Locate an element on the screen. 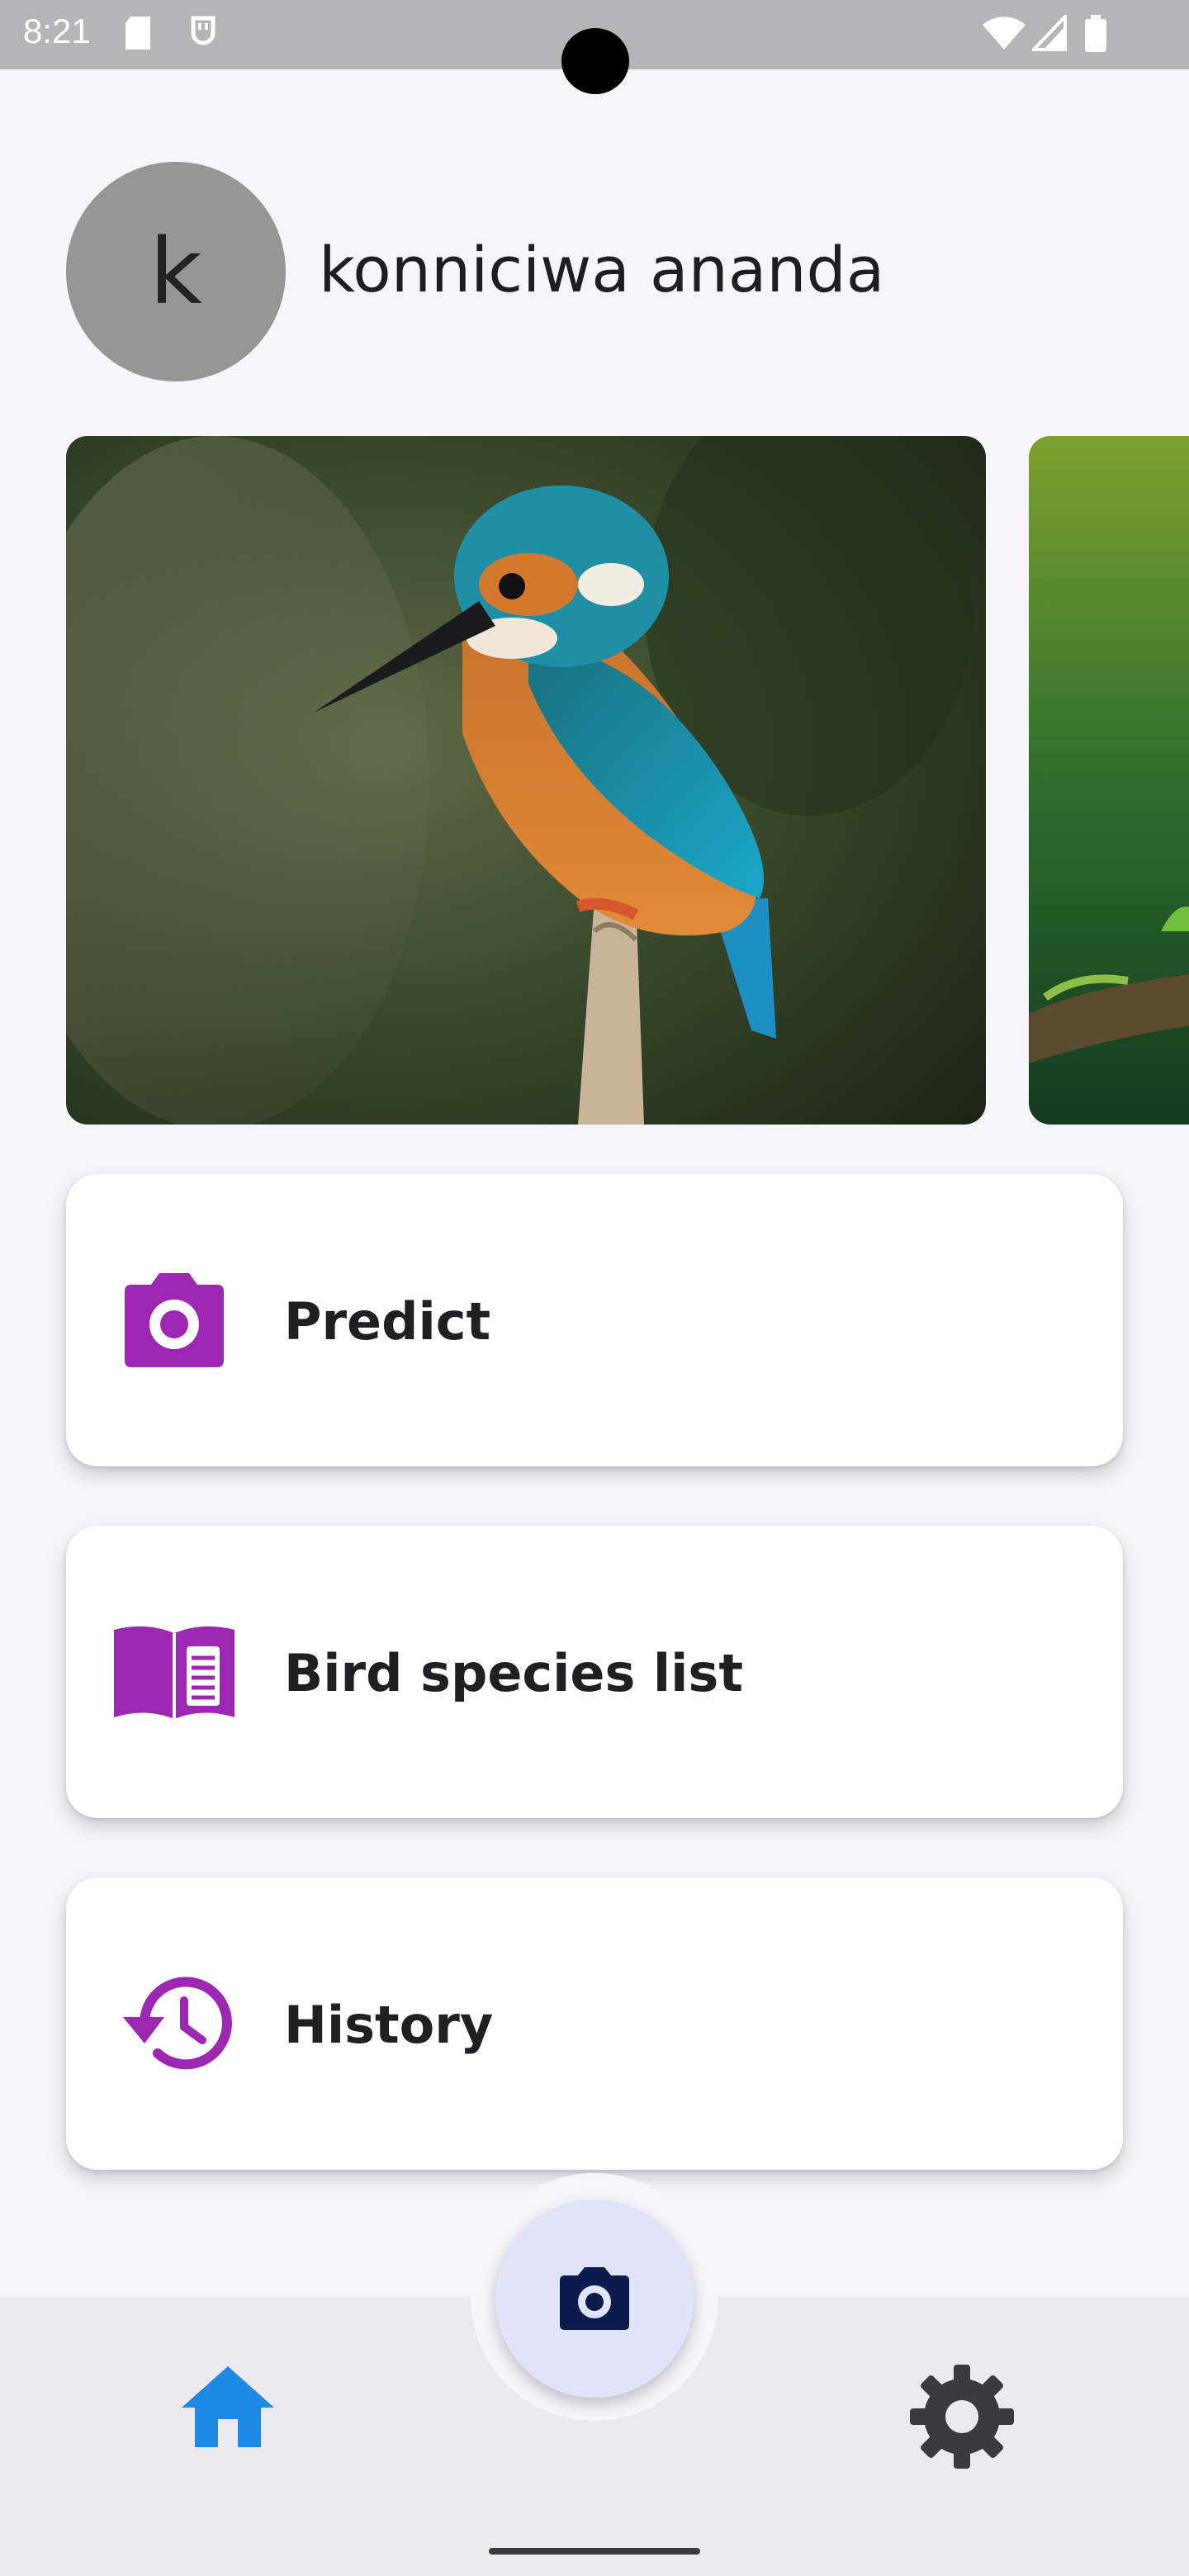 Image resolution: width=1189 pixels, height=2576 pixels. sd-card-icon is located at coordinates (138, 33).